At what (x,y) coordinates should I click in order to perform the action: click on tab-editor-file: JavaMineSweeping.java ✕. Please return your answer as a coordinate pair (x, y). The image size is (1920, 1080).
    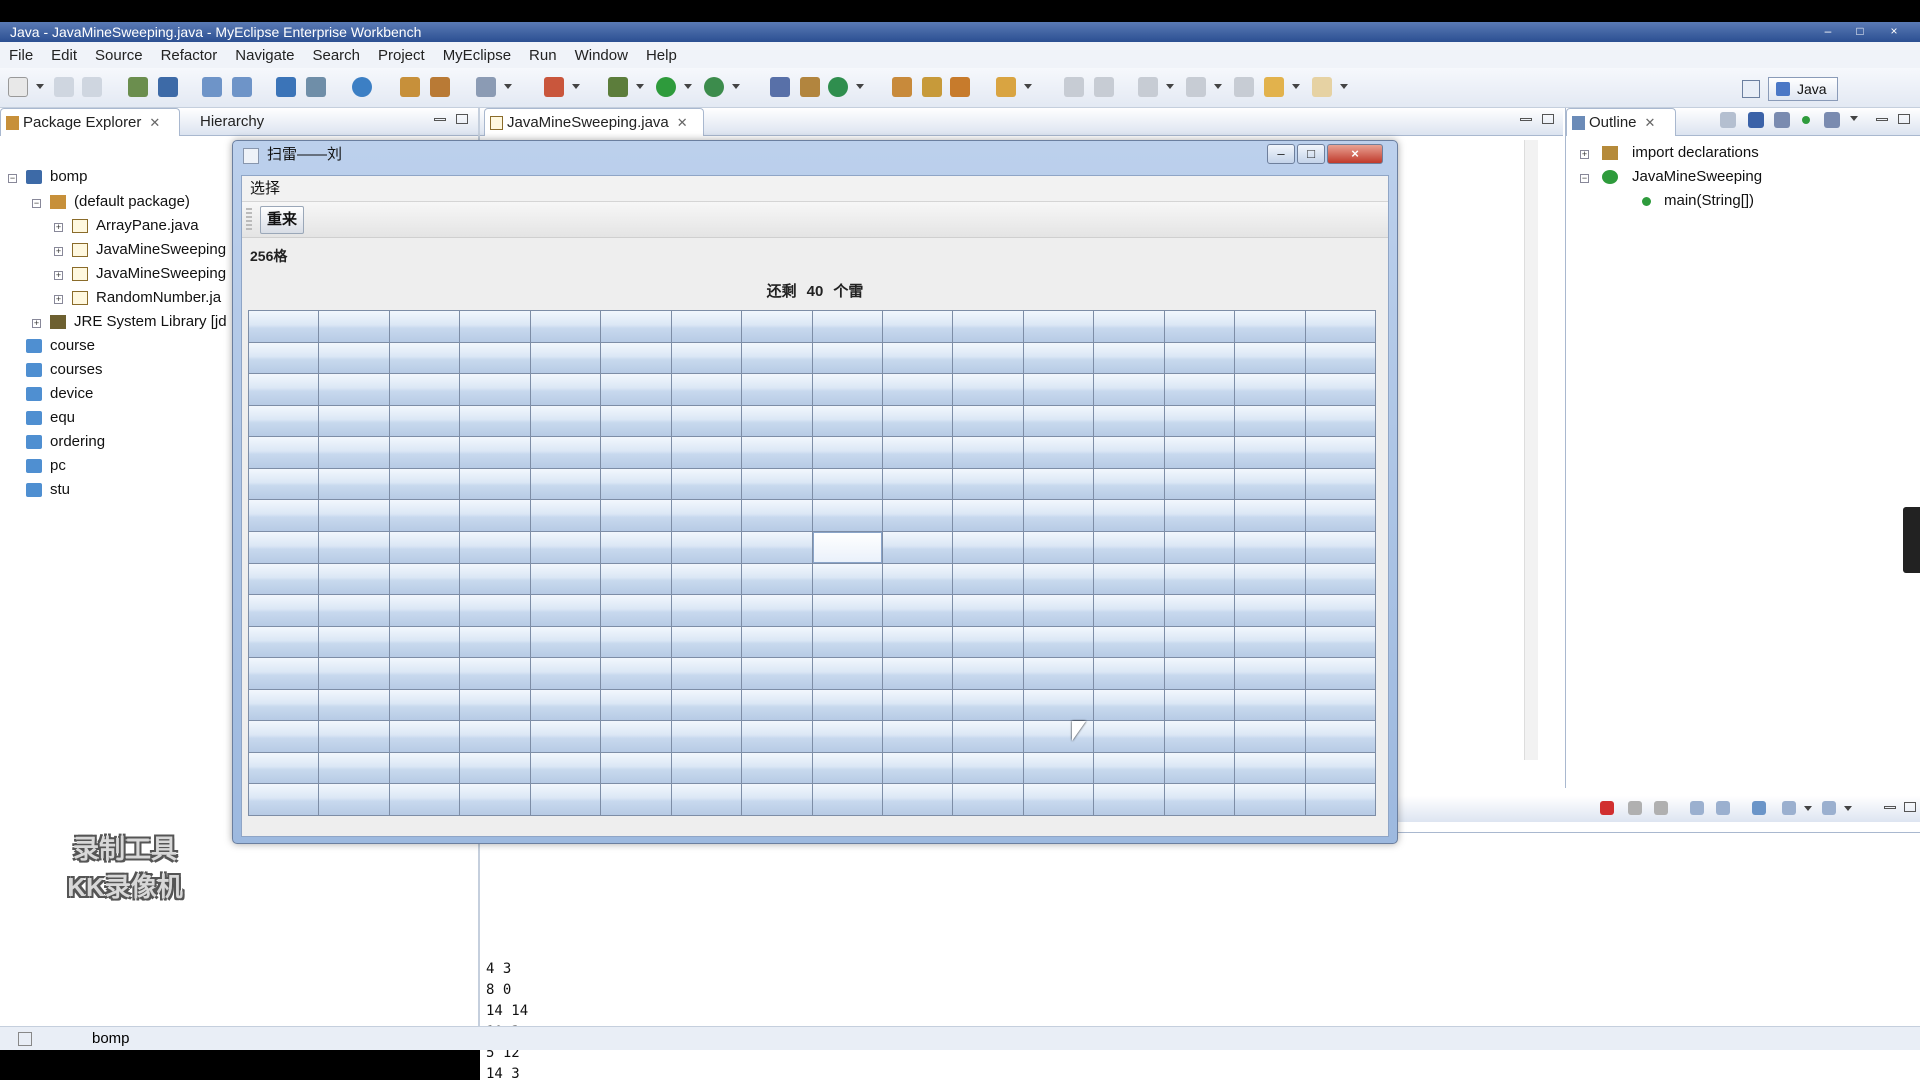
    Looking at the image, I should click on (594, 122).